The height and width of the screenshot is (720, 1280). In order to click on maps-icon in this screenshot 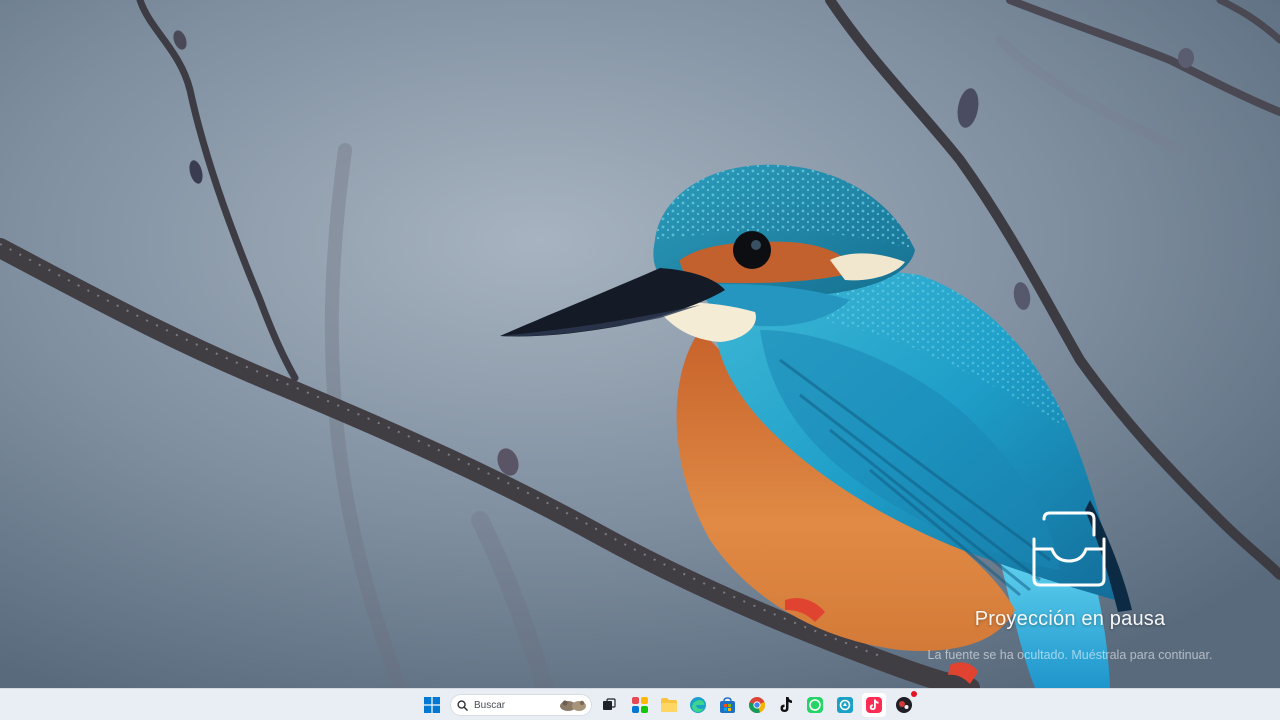, I will do `click(845, 705)`.